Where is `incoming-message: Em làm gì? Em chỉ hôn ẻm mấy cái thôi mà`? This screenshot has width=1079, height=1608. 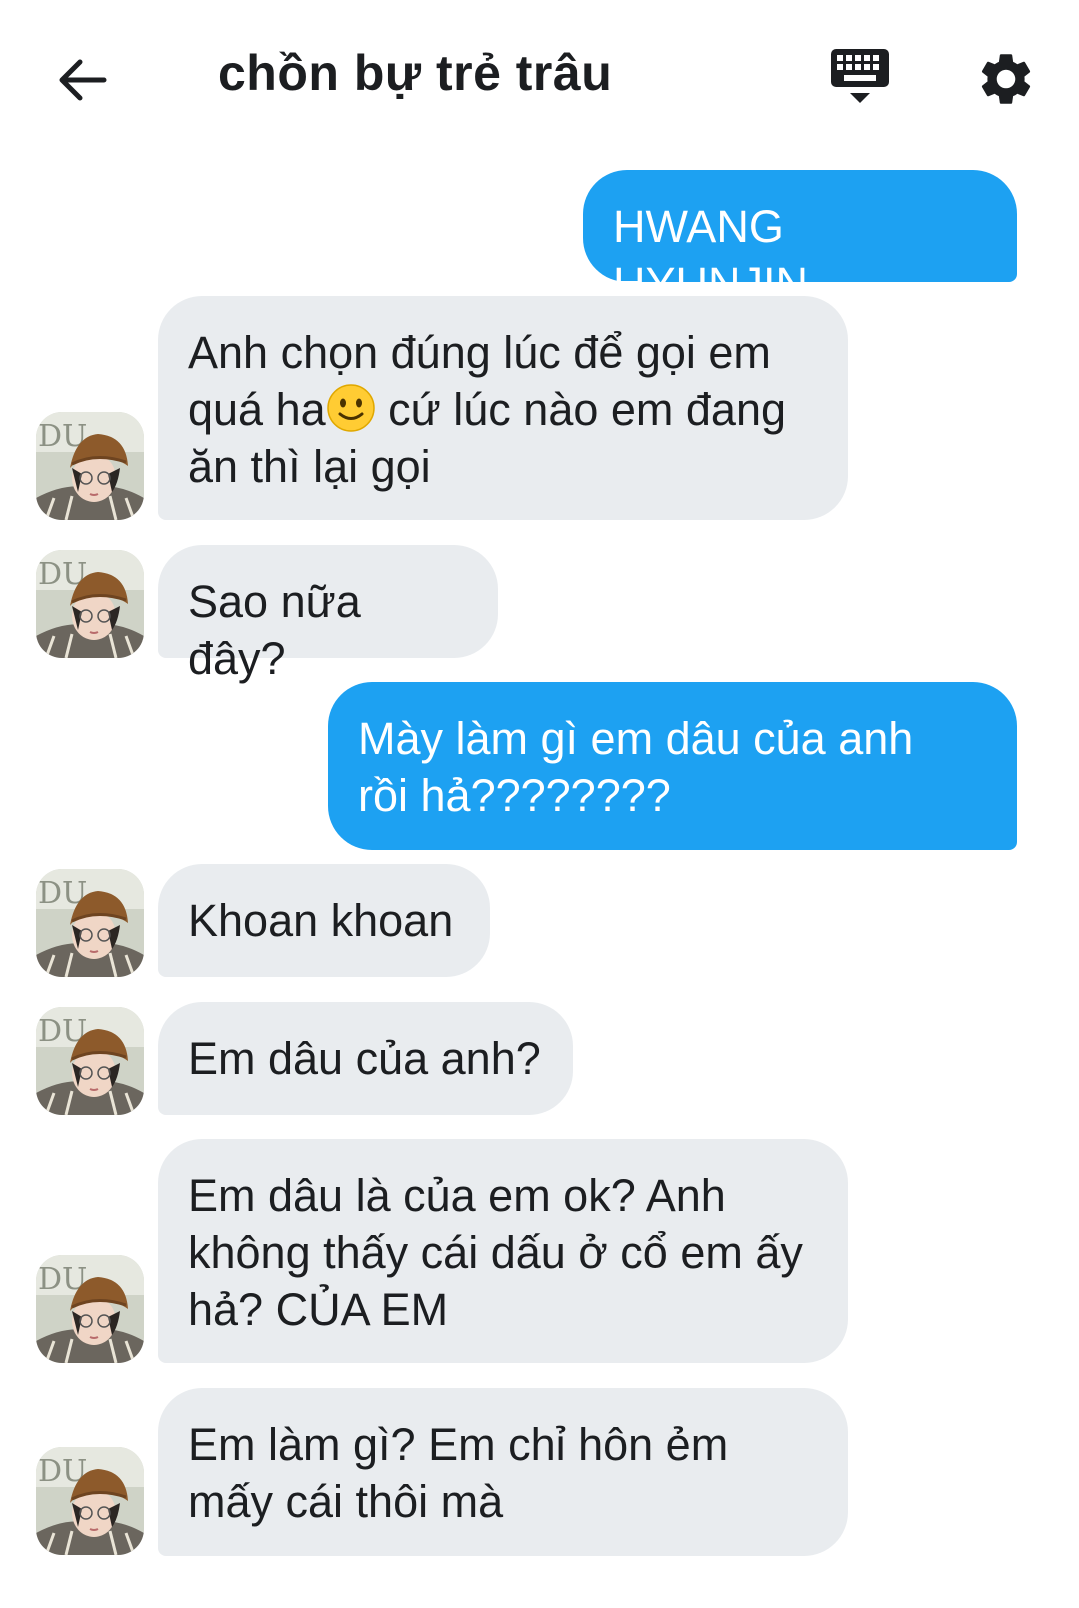
incoming-message: Em làm gì? Em chỉ hôn ẻm mấy cái thôi mà is located at coordinates (503, 1472).